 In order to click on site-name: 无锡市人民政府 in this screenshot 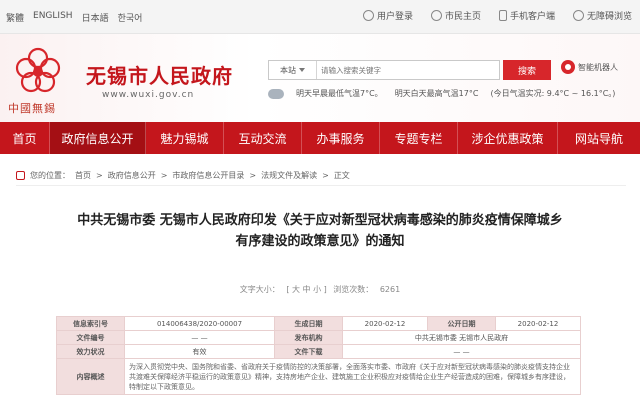, I will do `click(159, 74)`.